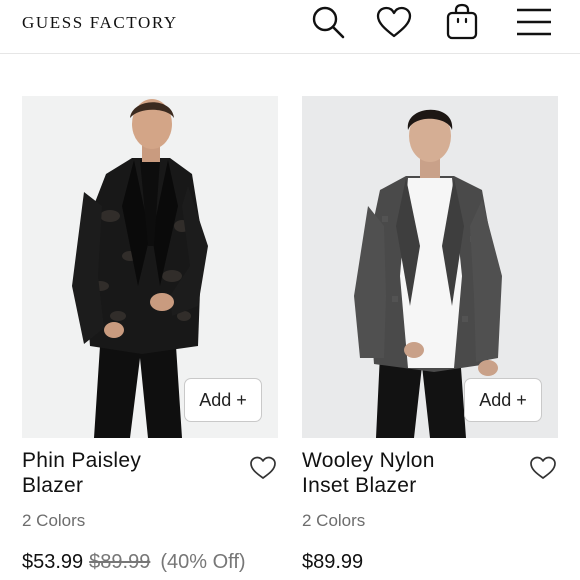  I want to click on price: $89.99, so click(333, 562).